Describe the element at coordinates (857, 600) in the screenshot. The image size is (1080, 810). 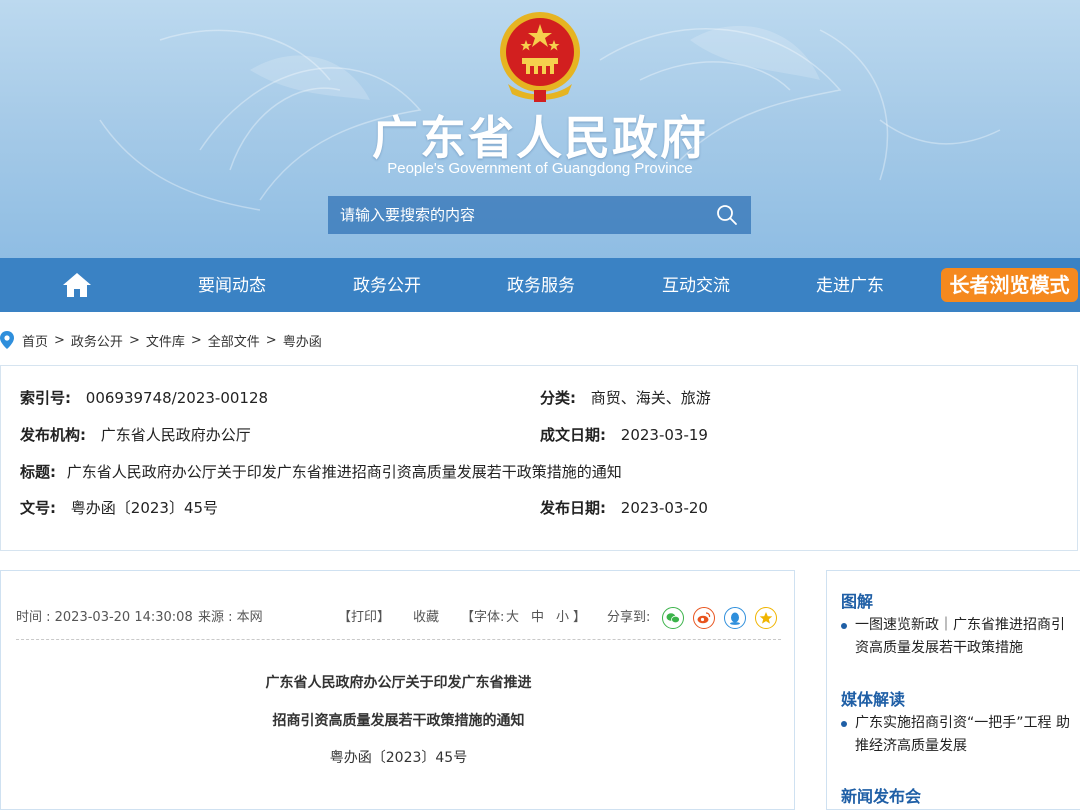
I see `sidebar-heading-graphic: 图解` at that location.